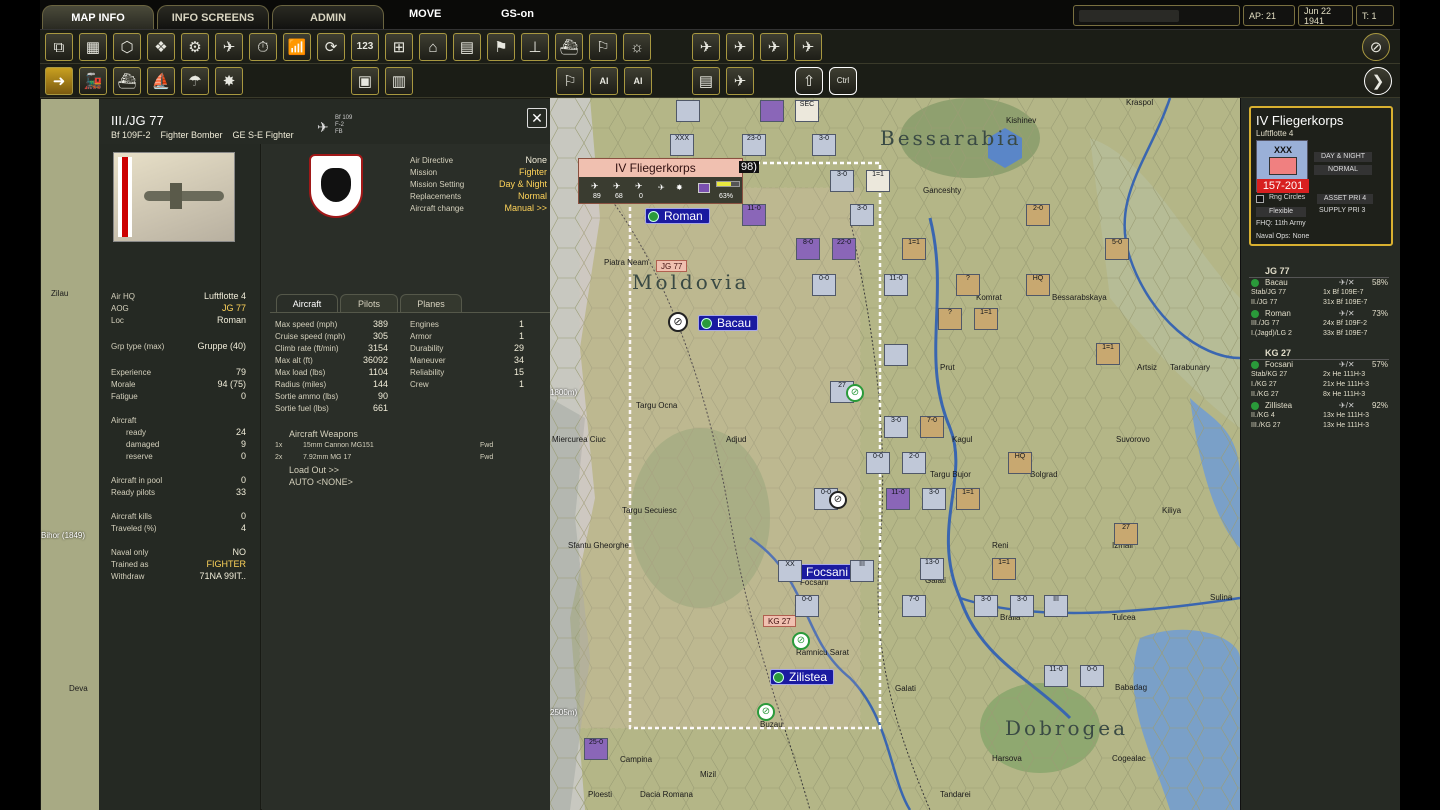  I want to click on hq-list-icon: ▦, so click(93, 47).